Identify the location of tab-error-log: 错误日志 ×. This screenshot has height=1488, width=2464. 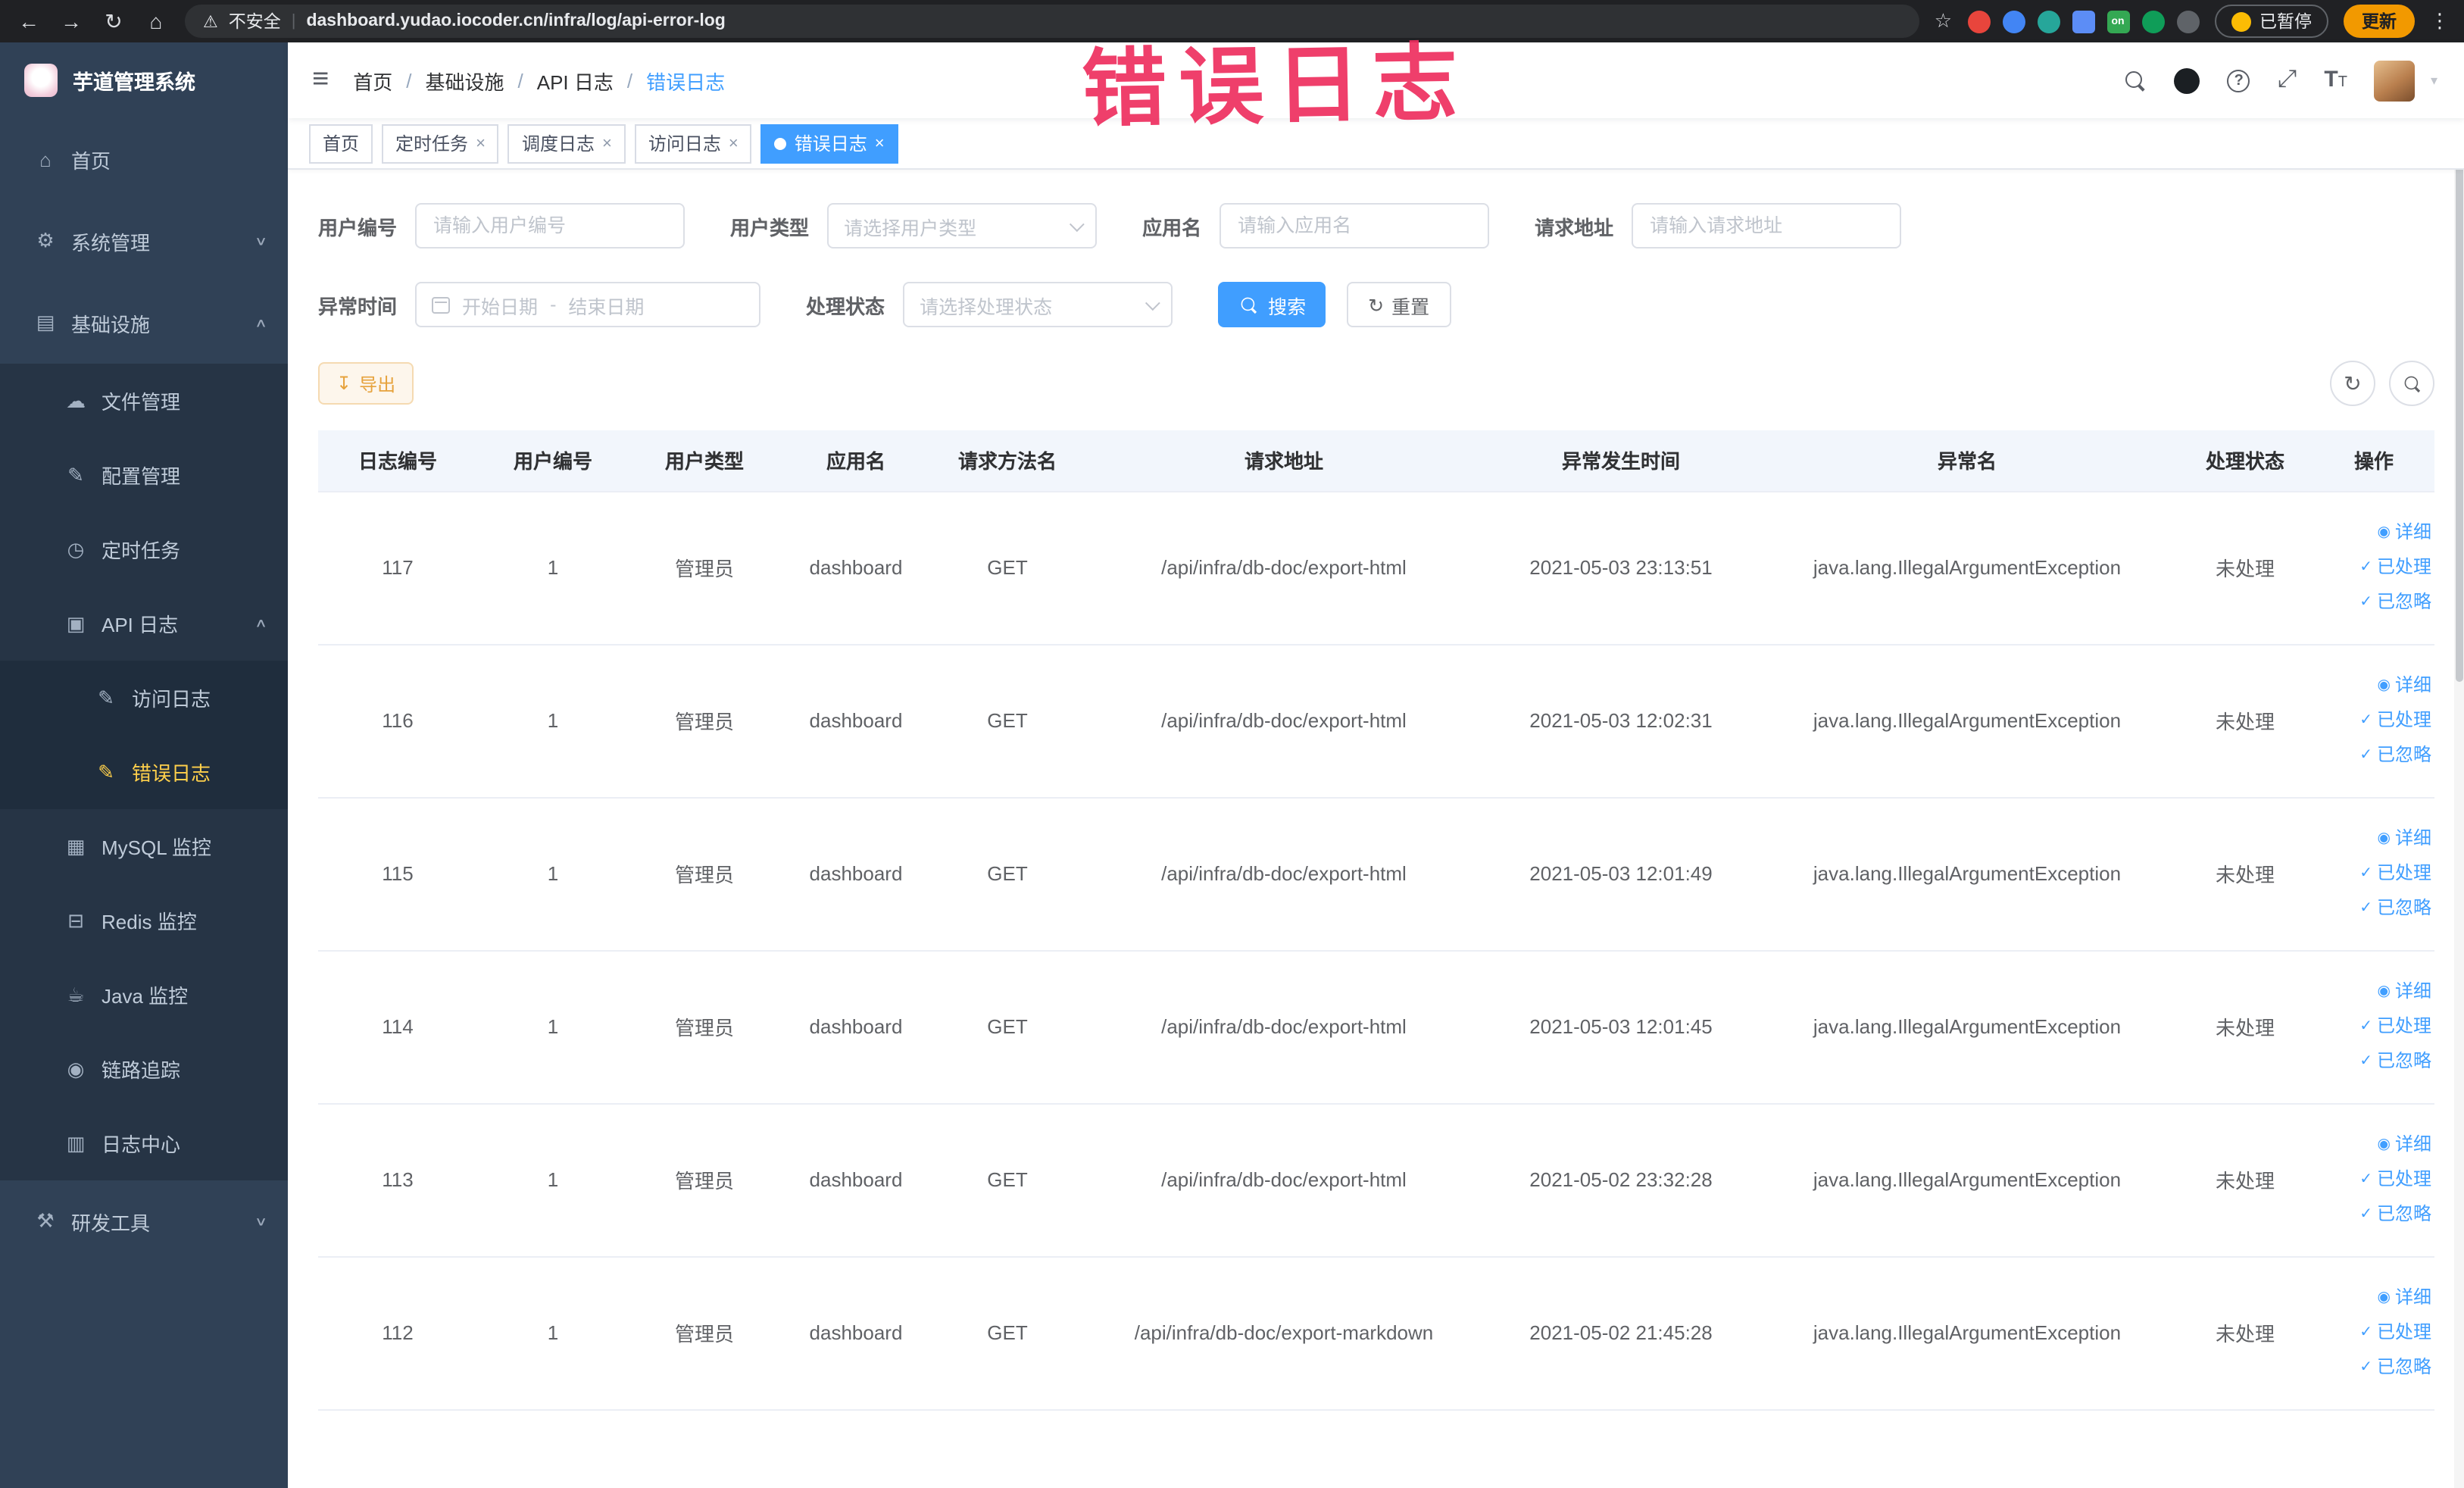
(829, 143).